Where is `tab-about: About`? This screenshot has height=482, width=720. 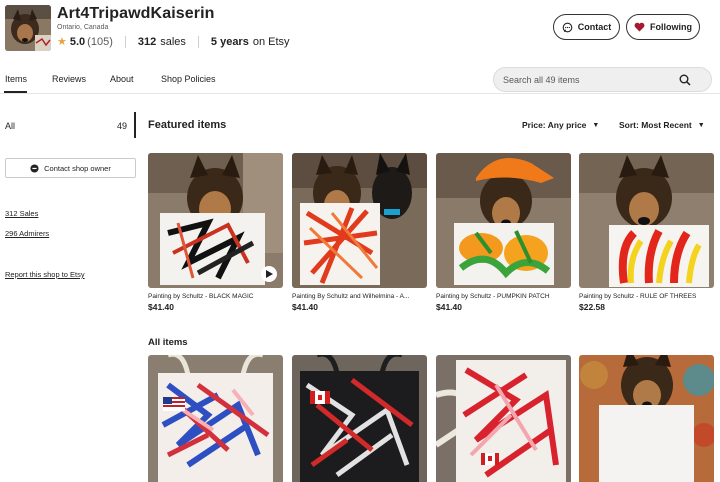 tab-about: About is located at coordinates (122, 79).